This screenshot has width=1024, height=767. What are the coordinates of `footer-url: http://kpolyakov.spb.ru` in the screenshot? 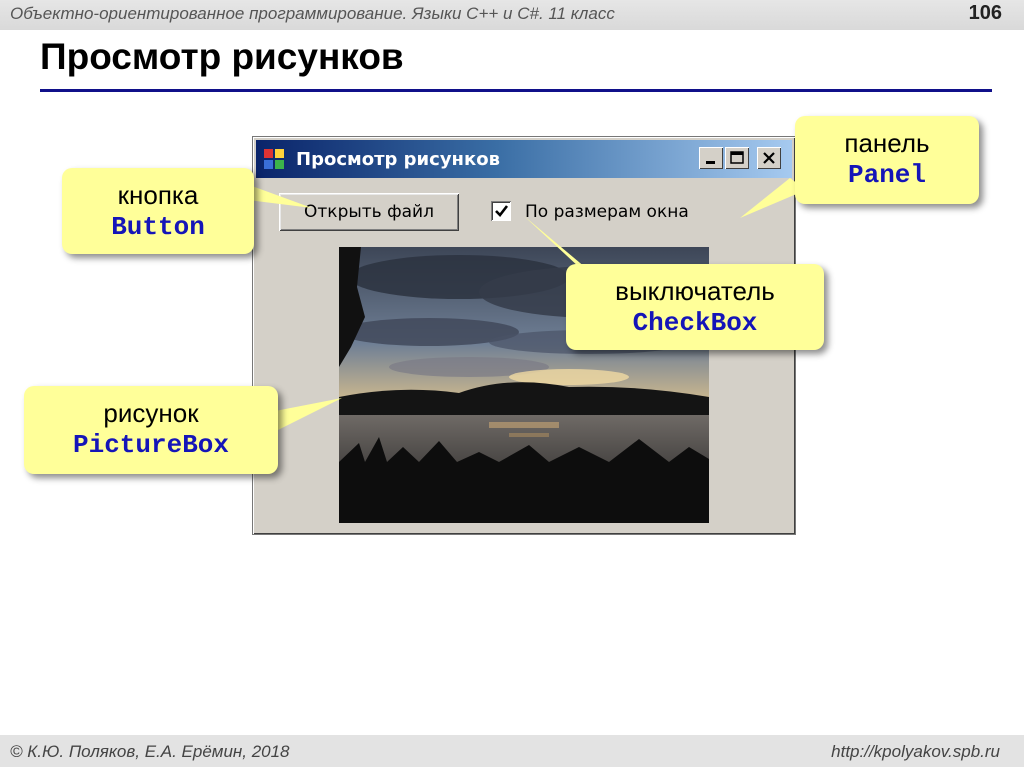 It's located at (915, 752).